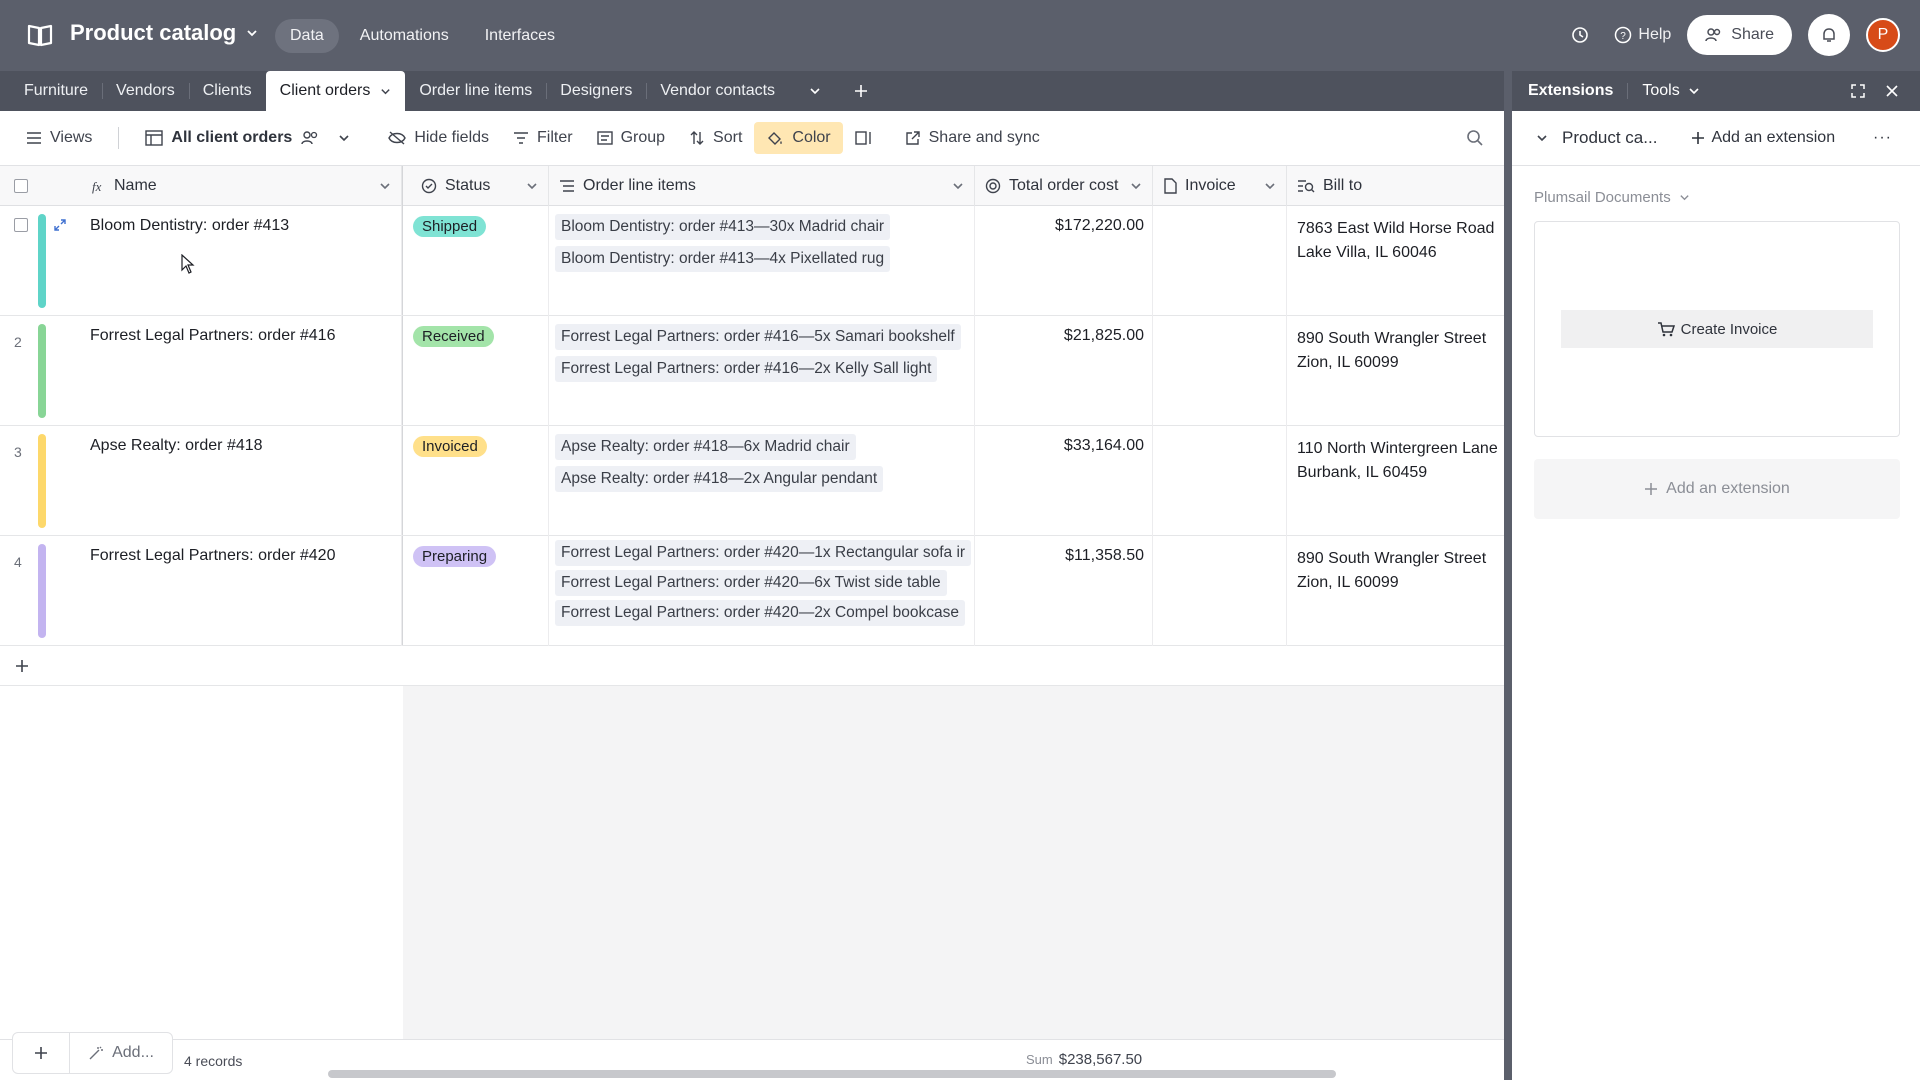 This screenshot has width=1920, height=1080. I want to click on share-button: Share, so click(1739, 35).